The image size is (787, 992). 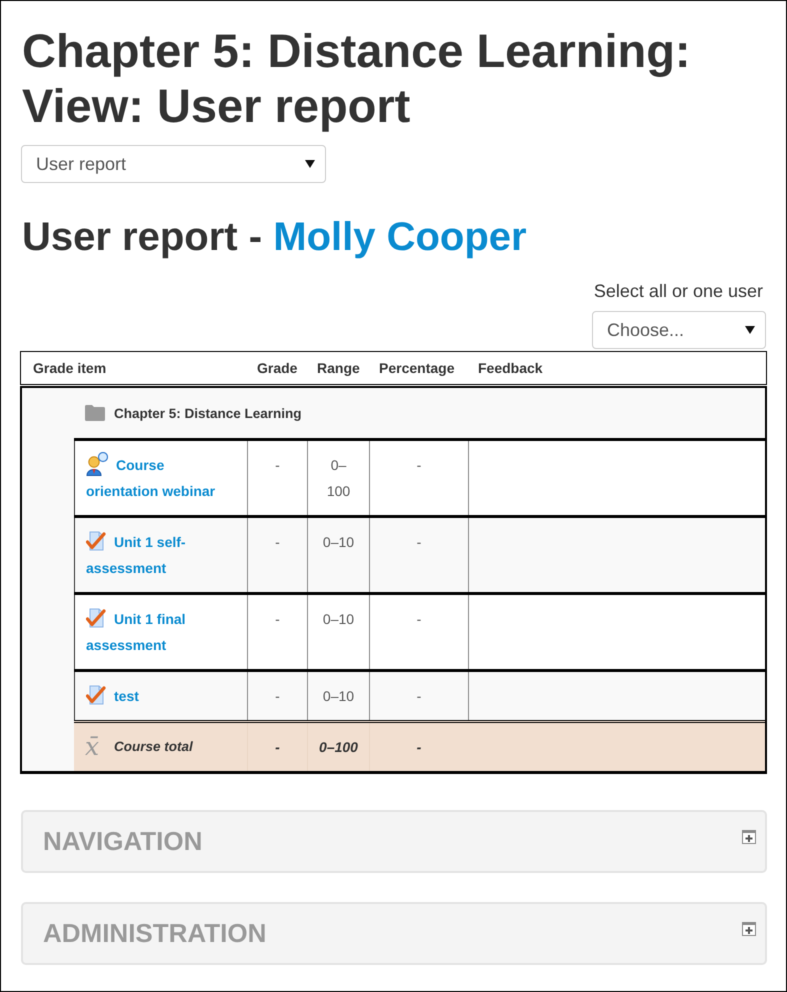 I want to click on grade-item-link: Unit 1 final assessment, so click(x=158, y=632).